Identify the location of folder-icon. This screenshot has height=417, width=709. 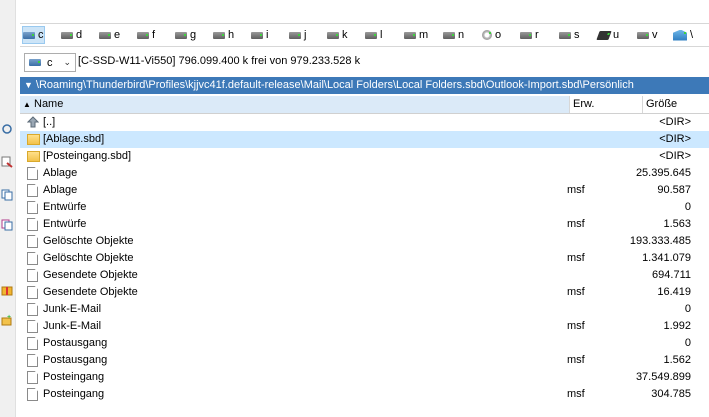
(33, 156).